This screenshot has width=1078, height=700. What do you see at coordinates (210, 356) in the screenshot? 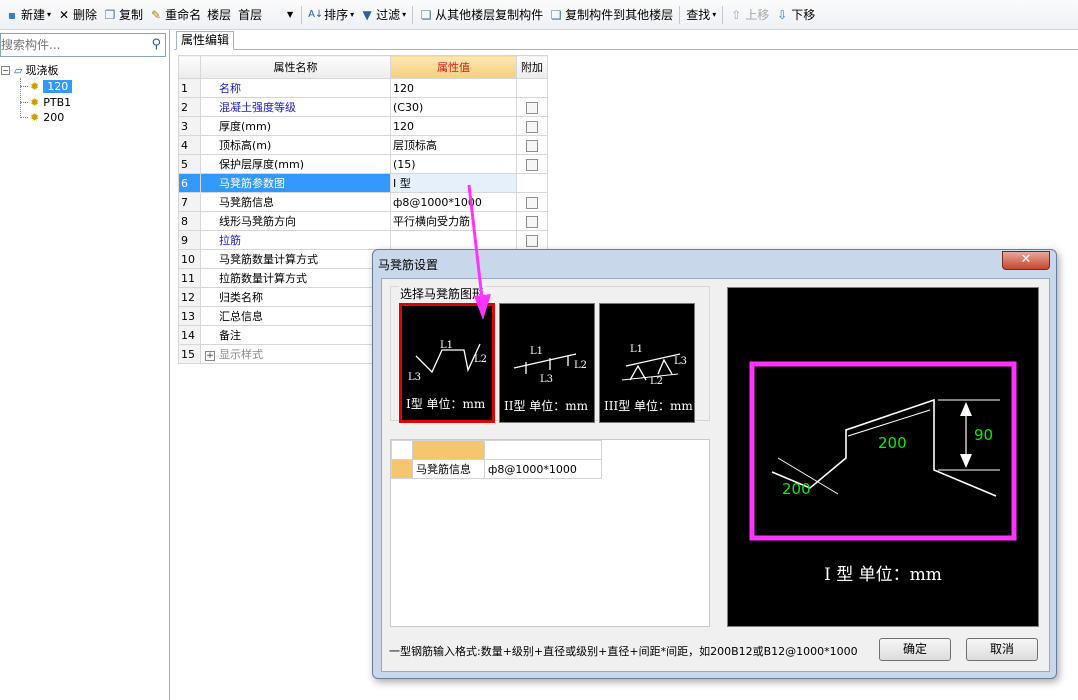
I see `expand-icon: +` at bounding box center [210, 356].